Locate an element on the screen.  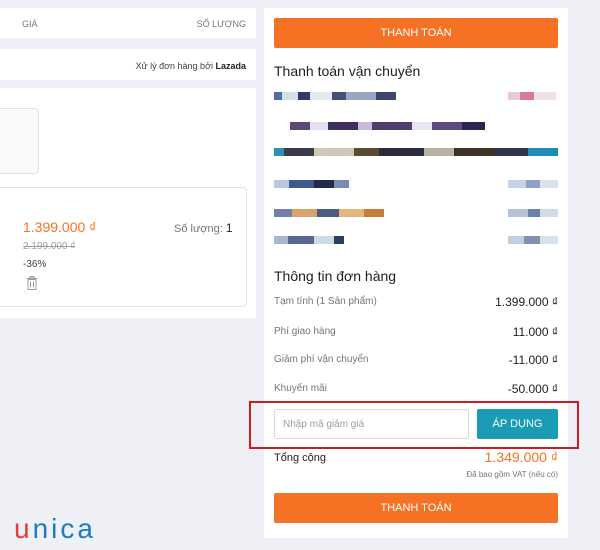
item-quantity: Số lượng: 1 is located at coordinates (203, 228).